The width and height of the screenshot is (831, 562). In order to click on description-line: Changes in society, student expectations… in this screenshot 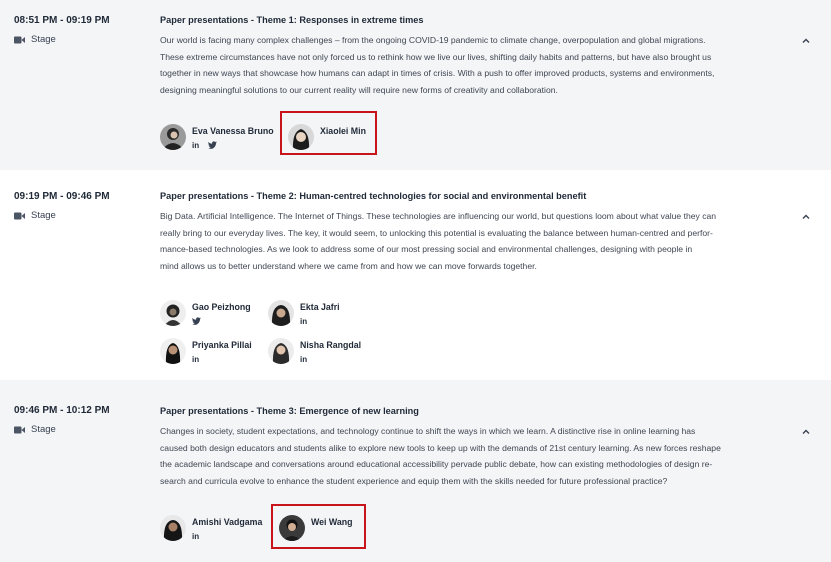, I will do `click(428, 431)`.